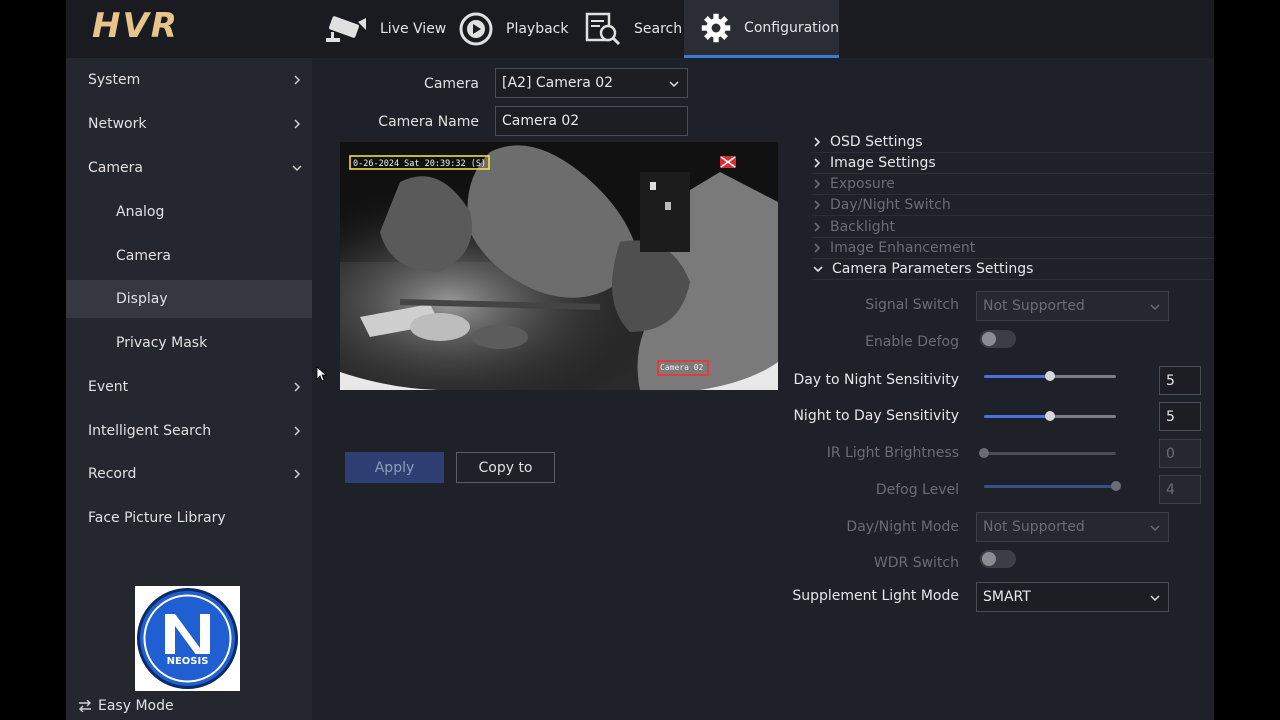  What do you see at coordinates (876, 380) in the screenshot?
I see `day-to-night-label: Day to Night Sensitivity` at bounding box center [876, 380].